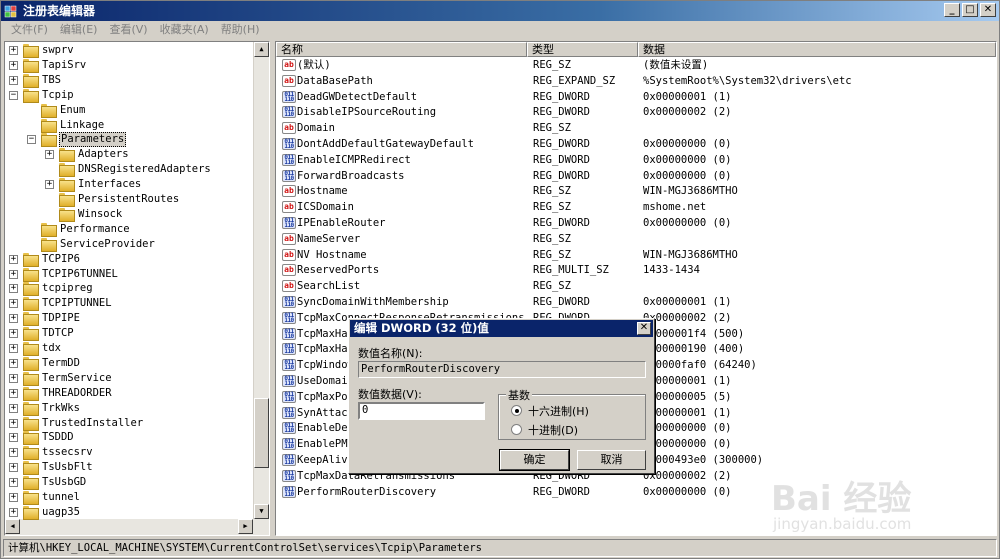  I want to click on tree-node-label: TermDD, so click(61, 363).